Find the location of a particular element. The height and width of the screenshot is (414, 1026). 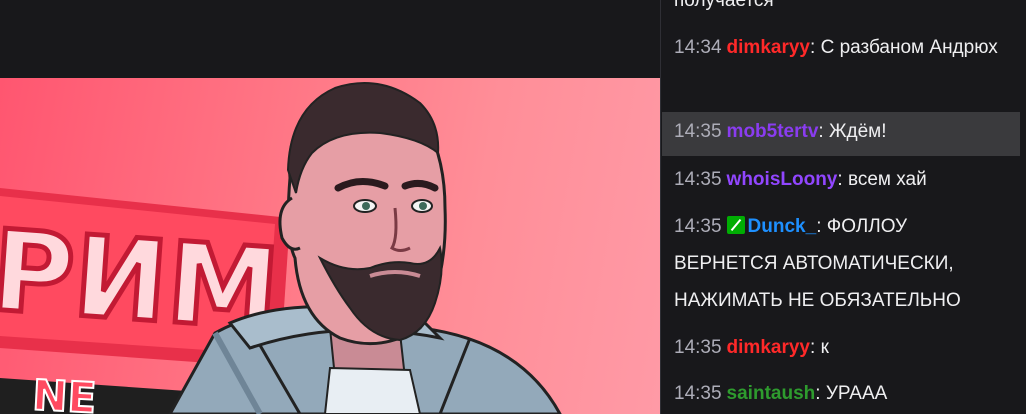

username: mob5tertv is located at coordinates (773, 131).